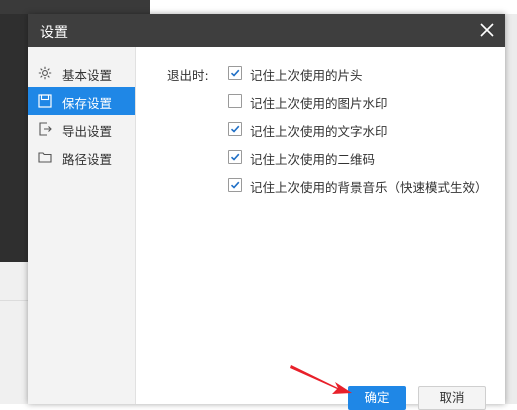  Describe the element at coordinates (511, 209) in the screenshot. I see `background-right-strip` at that location.